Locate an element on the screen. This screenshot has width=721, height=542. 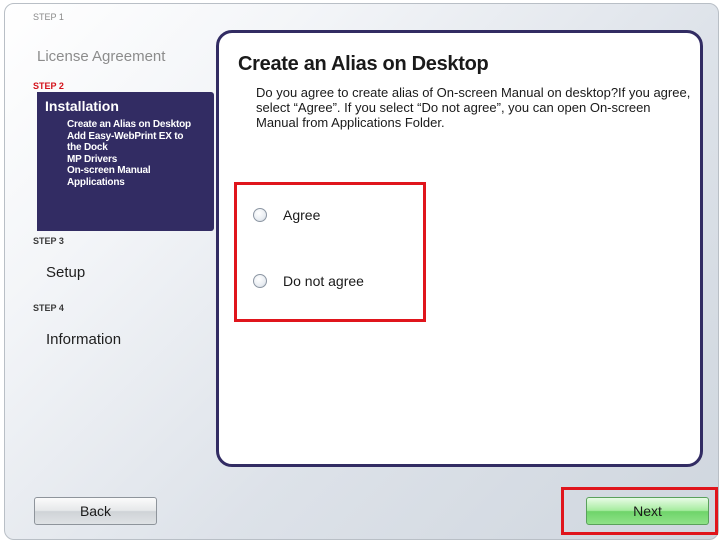
agree-radio is located at coordinates (260, 215).